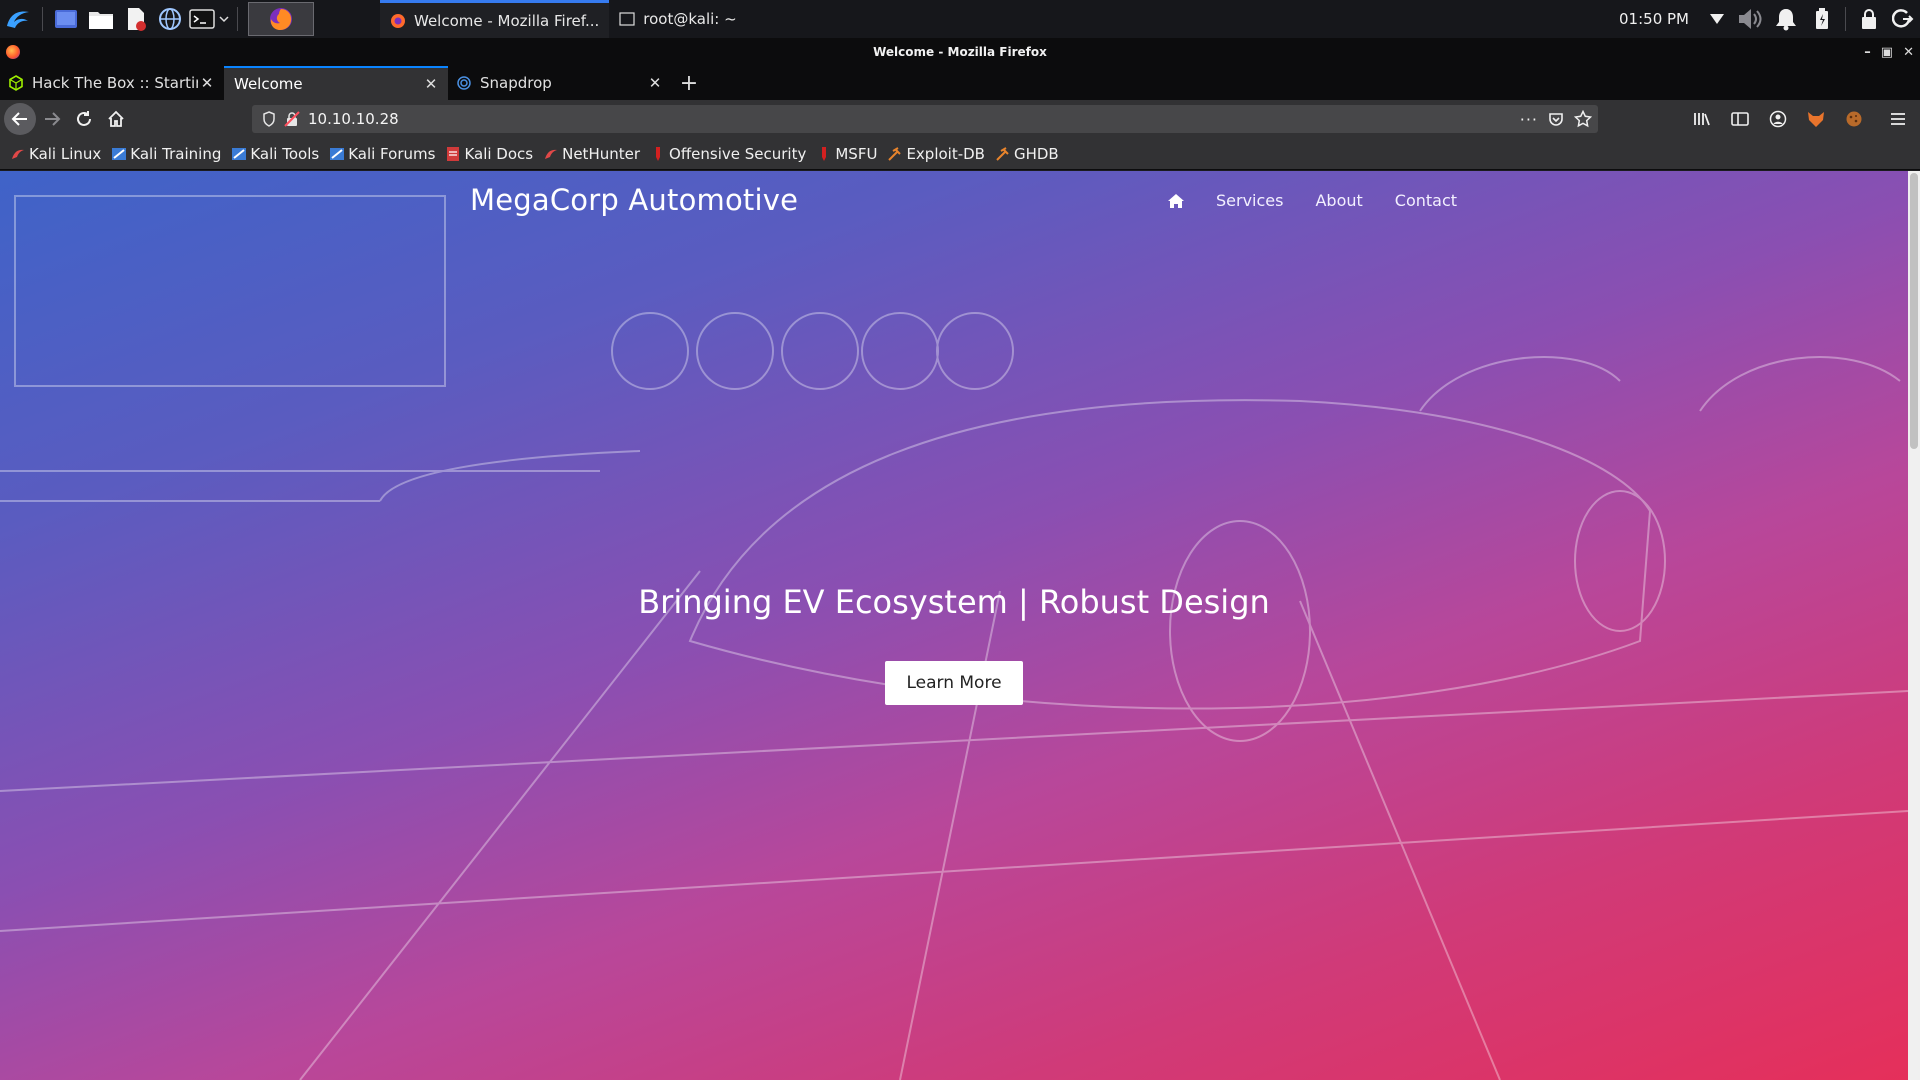 Image resolution: width=1920 pixels, height=1080 pixels. I want to click on offsec-icon, so click(658, 153).